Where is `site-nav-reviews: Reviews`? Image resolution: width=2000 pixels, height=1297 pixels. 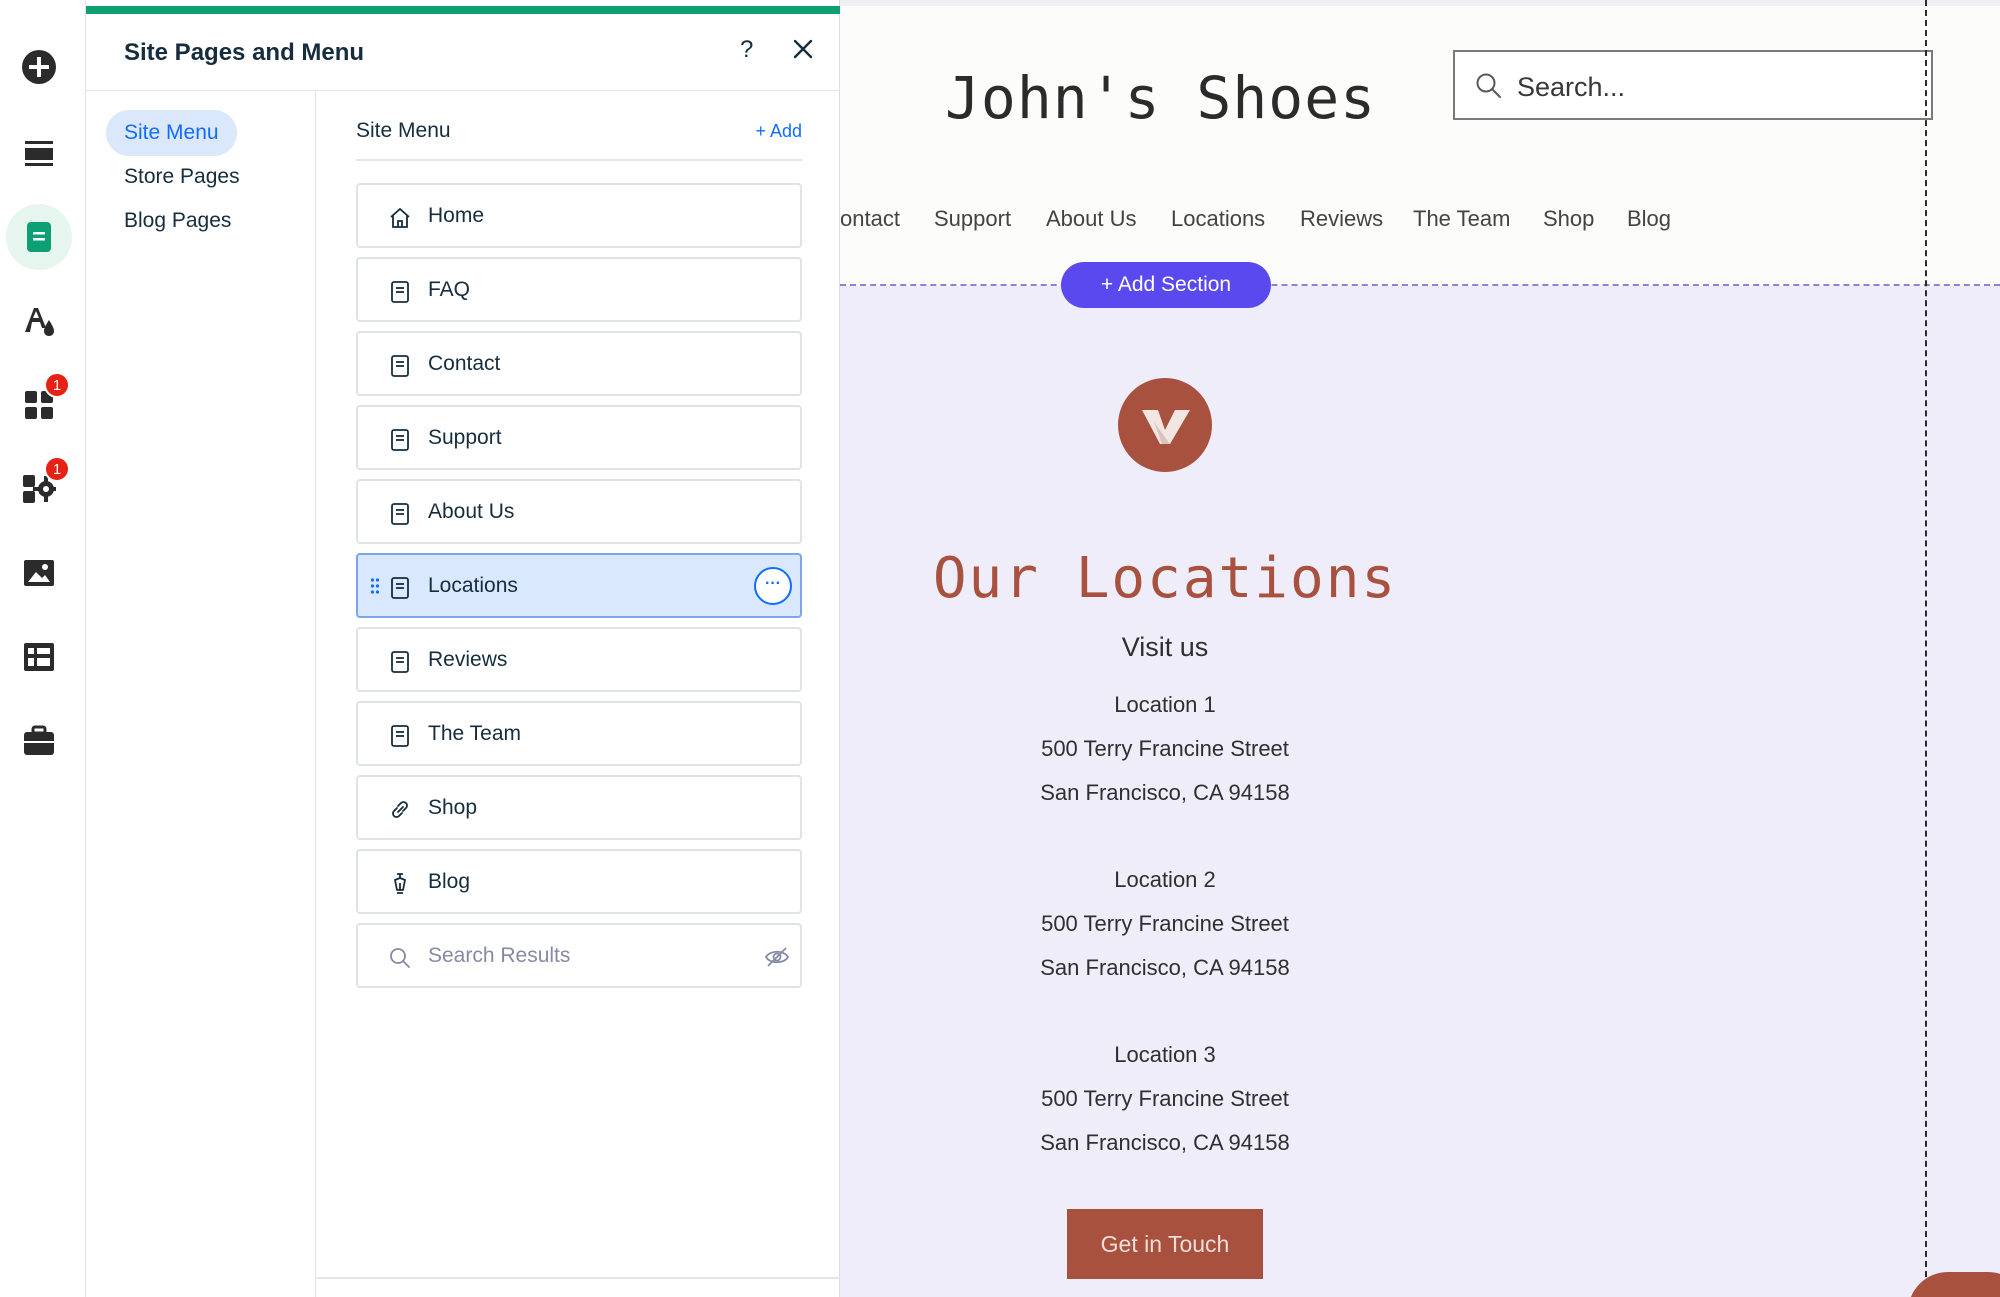 site-nav-reviews: Reviews is located at coordinates (1341, 219).